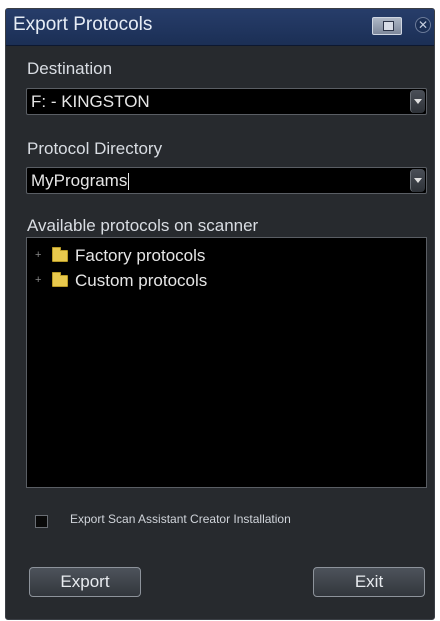 This screenshot has height=621, width=440. I want to click on destination-label: Destination, so click(70, 68).